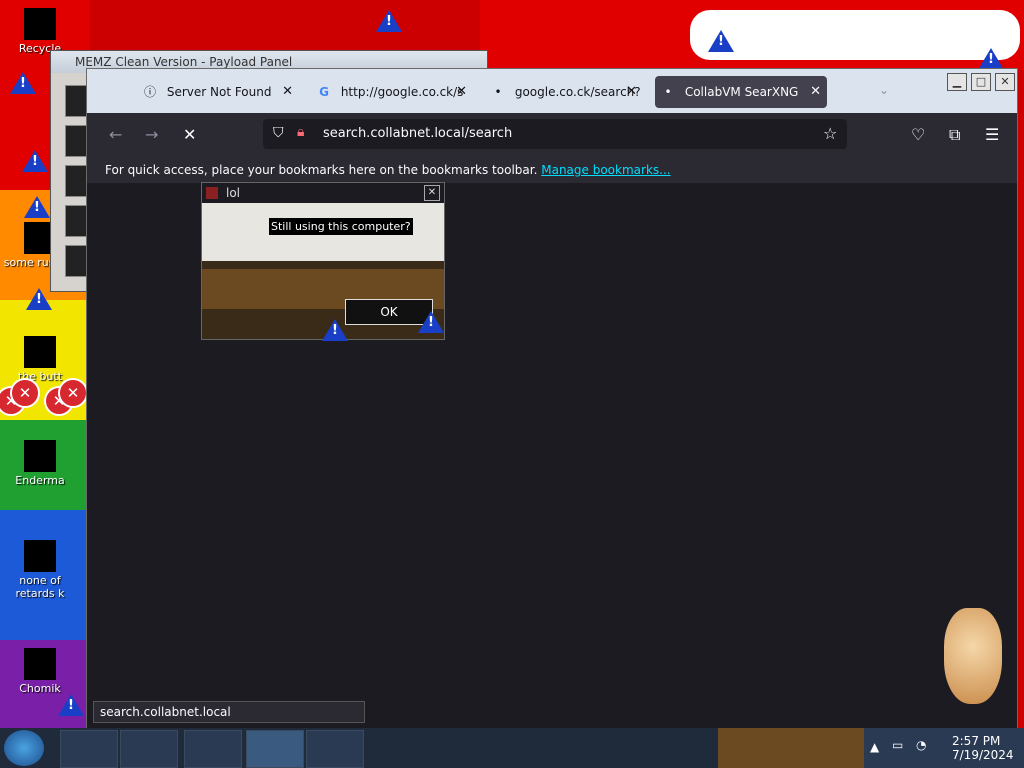 Image resolution: width=1024 pixels, height=768 pixels. I want to click on tab-label: Server Not Found, so click(219, 92).